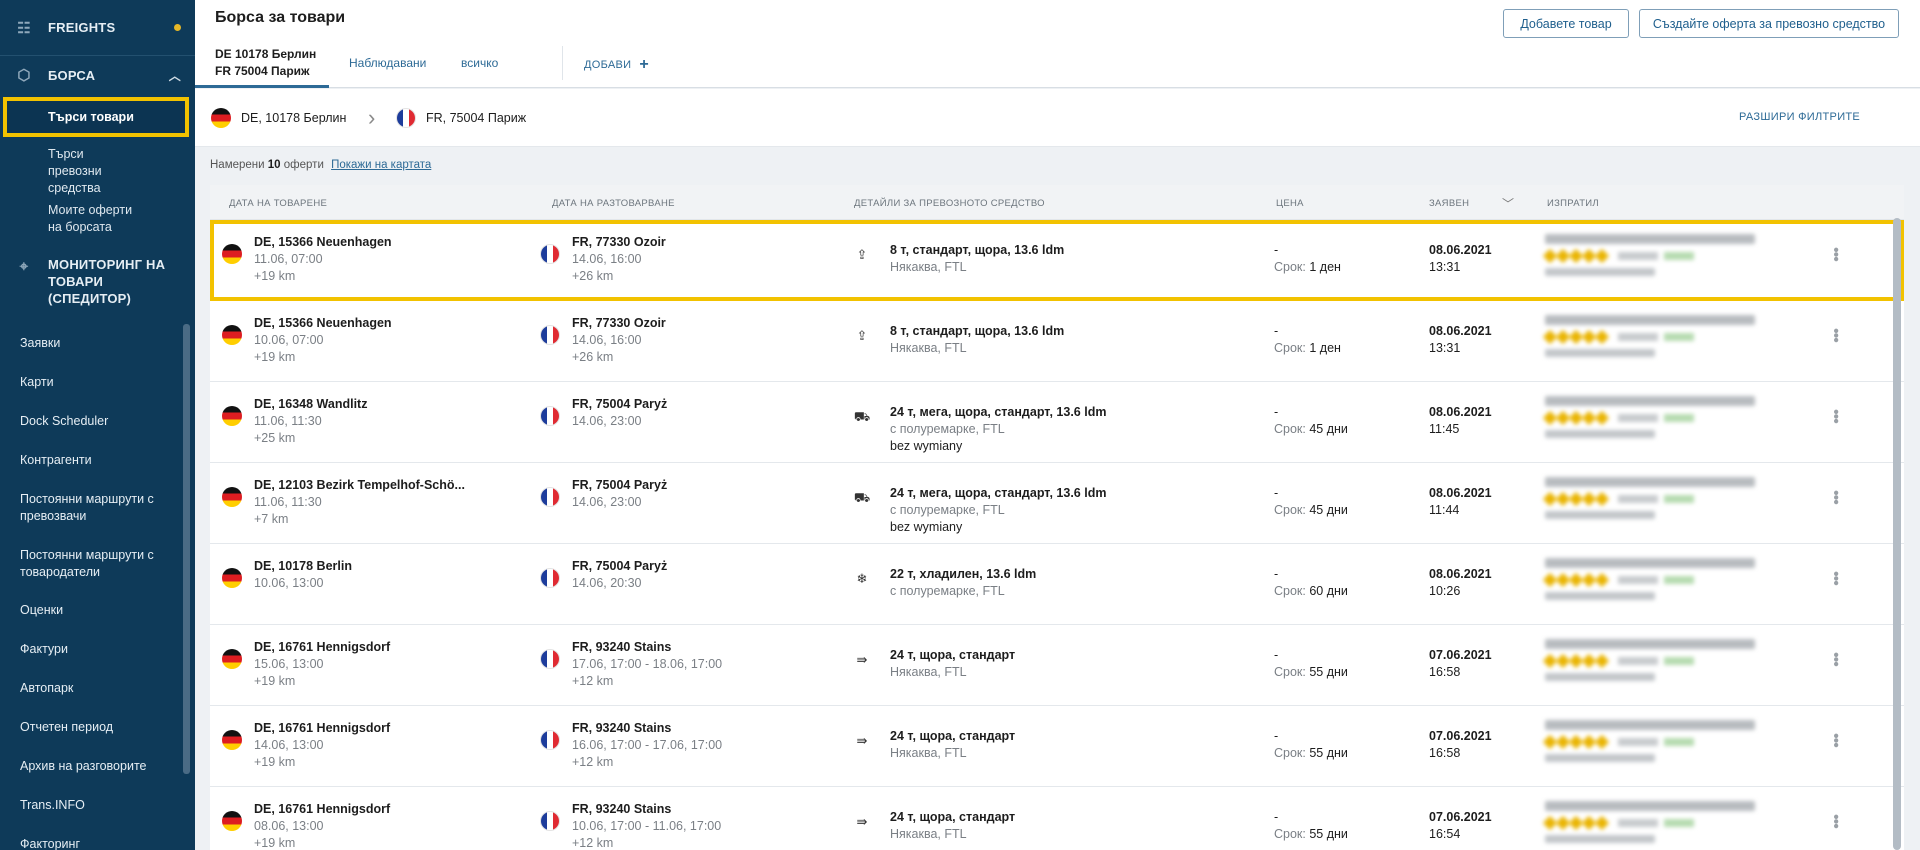 This screenshot has height=850, width=1920. I want to click on unload-date: 10.06, 17:00 - 11.06, 17:00, so click(647, 826).